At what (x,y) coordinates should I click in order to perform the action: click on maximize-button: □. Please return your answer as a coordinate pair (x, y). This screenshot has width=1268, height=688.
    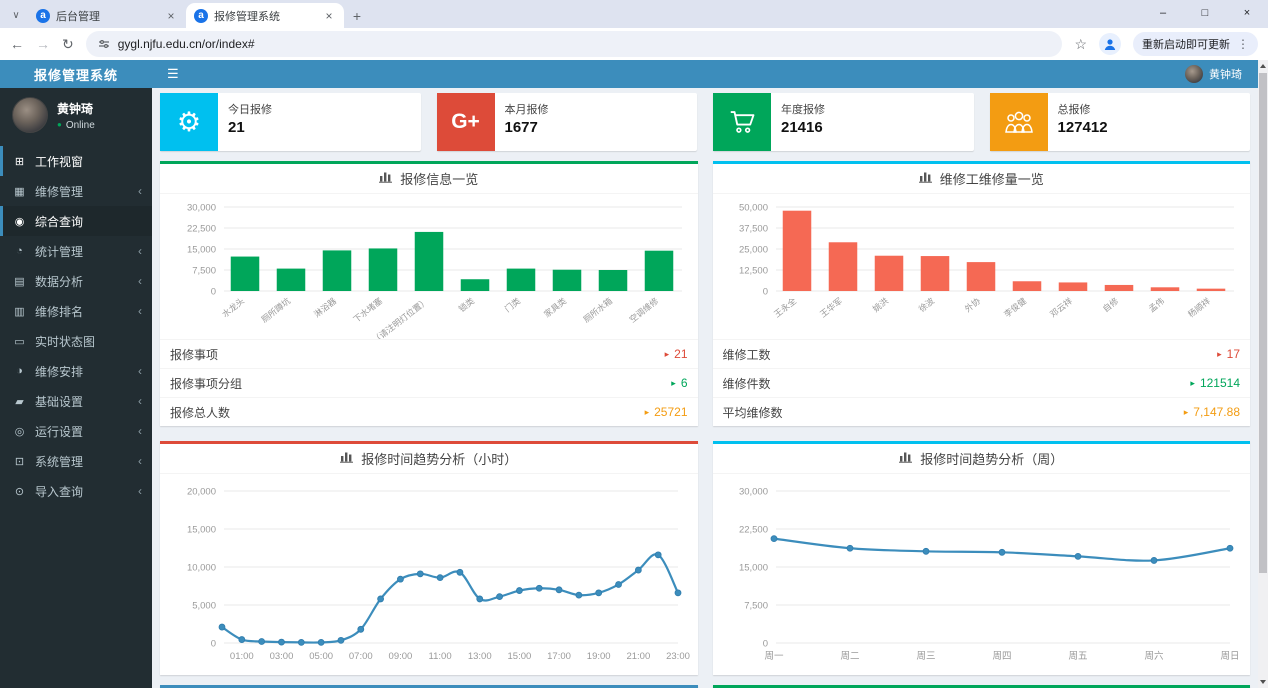
    Looking at the image, I should click on (1205, 13).